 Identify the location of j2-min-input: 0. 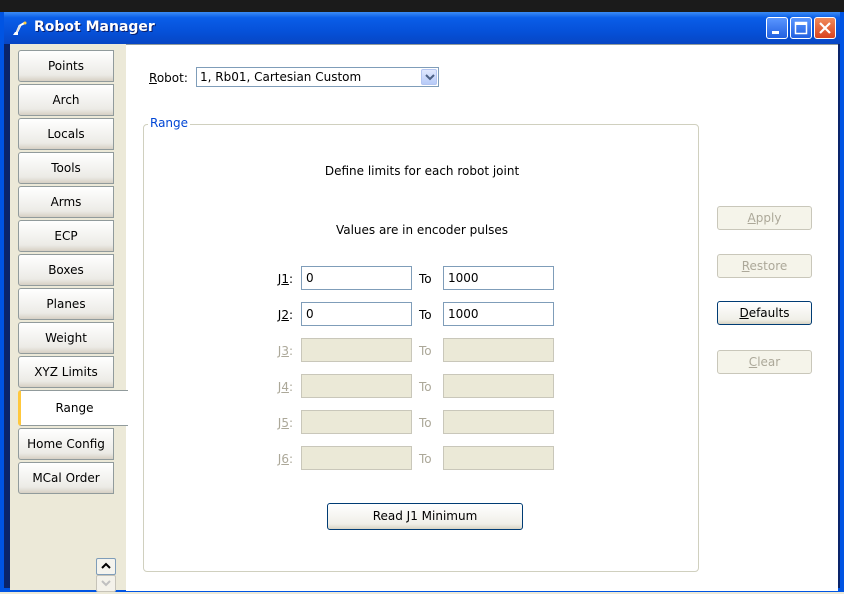
(356, 314).